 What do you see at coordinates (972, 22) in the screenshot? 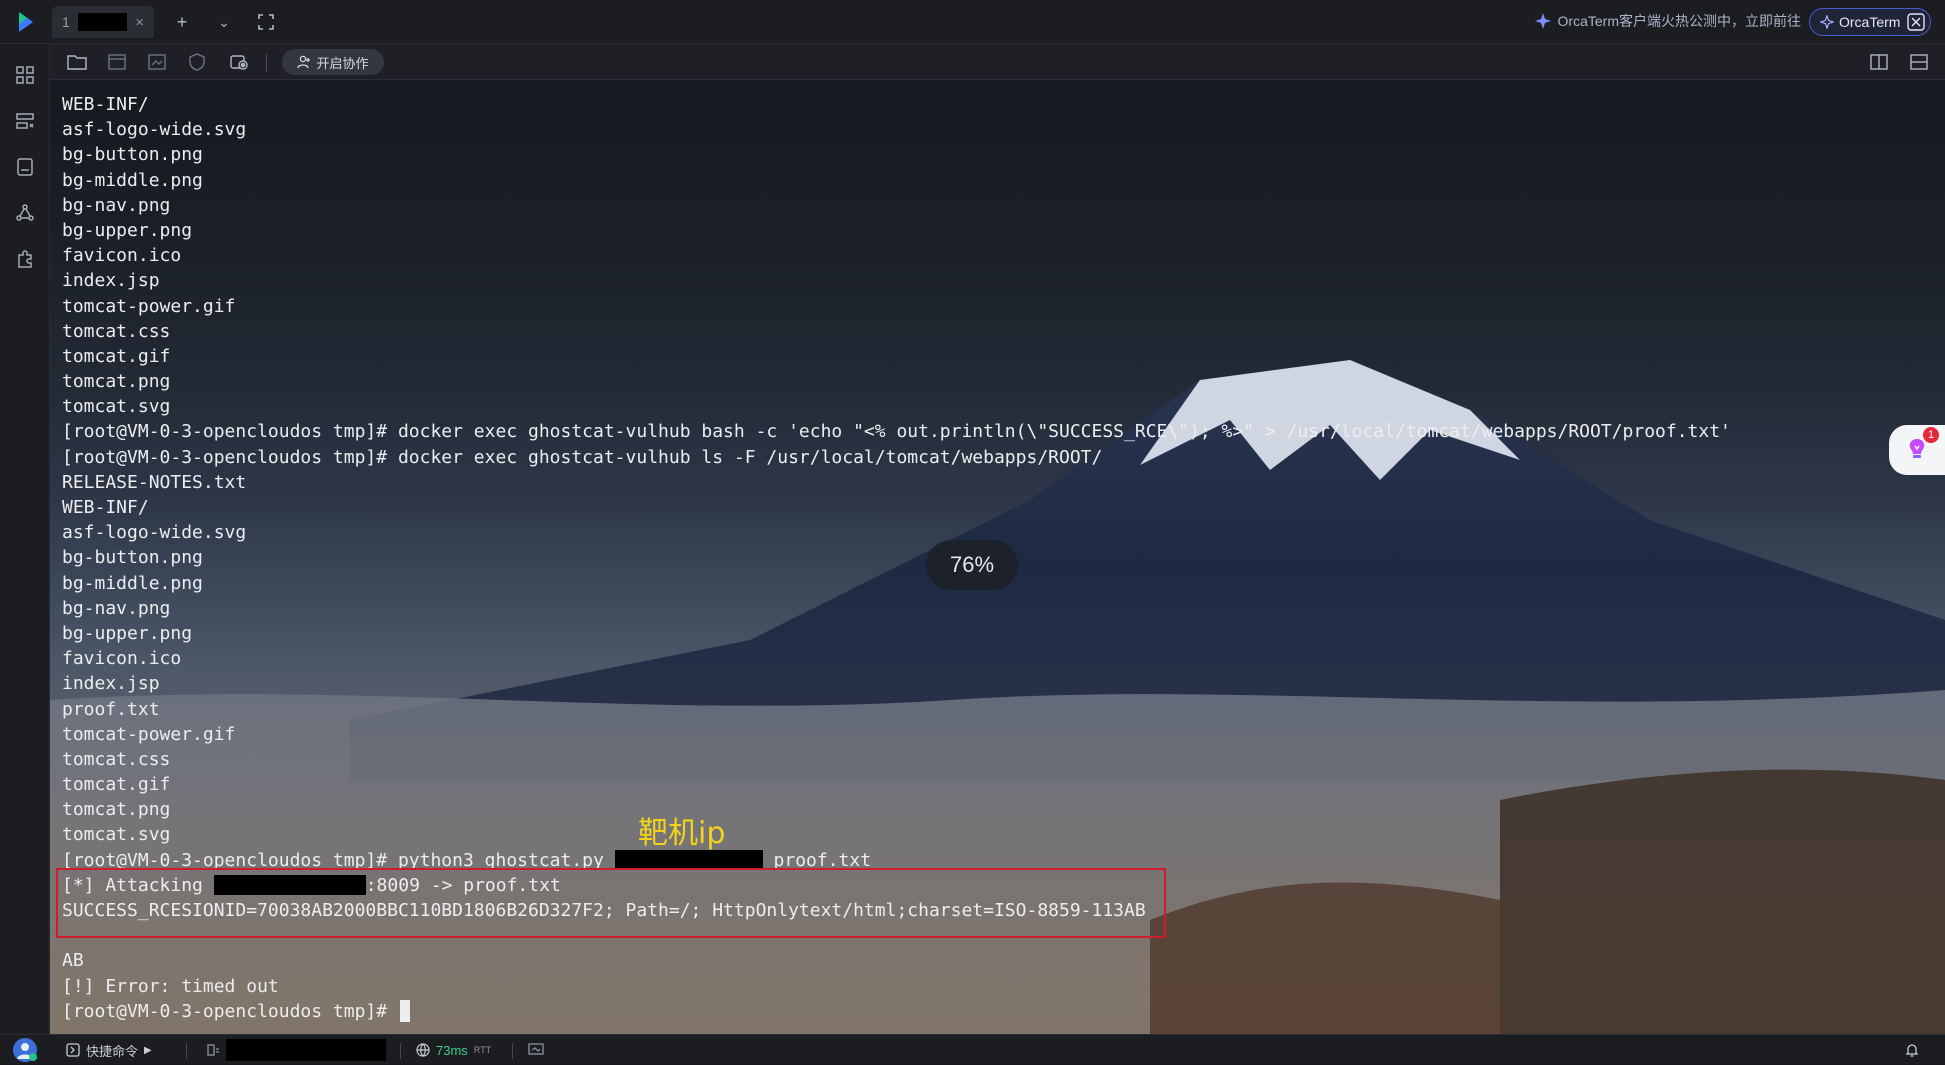
I see `top-tab-bar: 1 × + ⌄ OrcaTerm客户端火热公测中，立即前往 OrcaTerm` at bounding box center [972, 22].